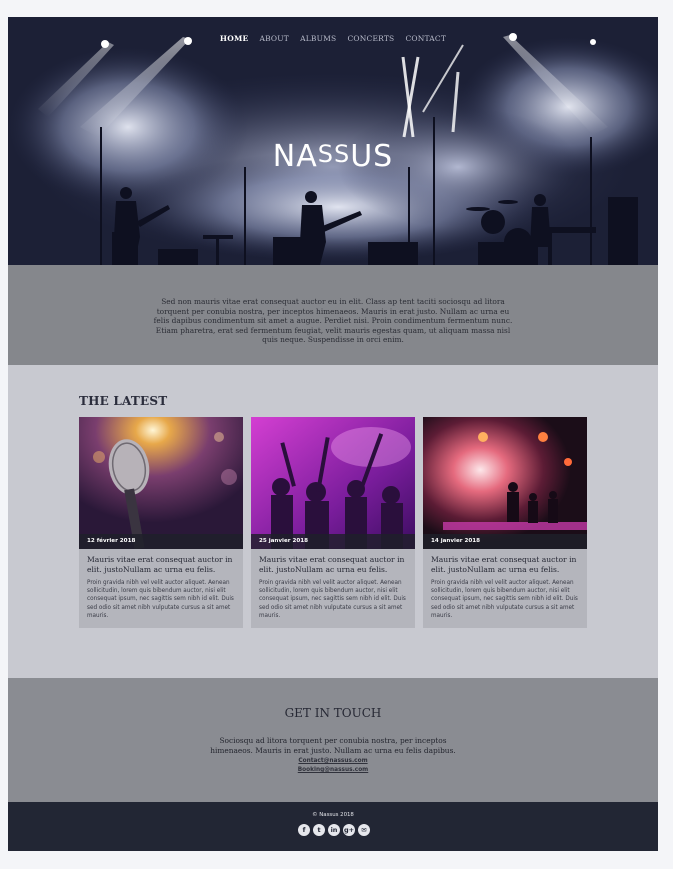  I want to click on booking-email-link: Booking@nassus.com, so click(333, 770).